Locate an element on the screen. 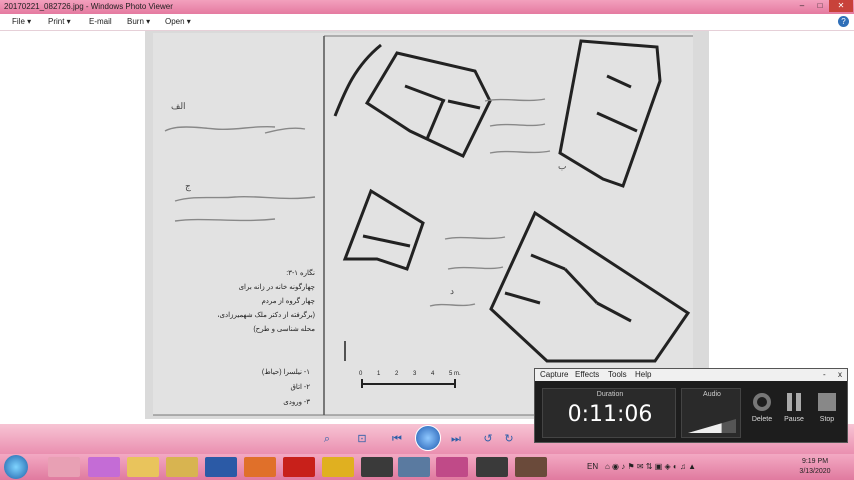 This screenshot has height=480, width=854. file-menu: File ▾ is located at coordinates (21, 21).